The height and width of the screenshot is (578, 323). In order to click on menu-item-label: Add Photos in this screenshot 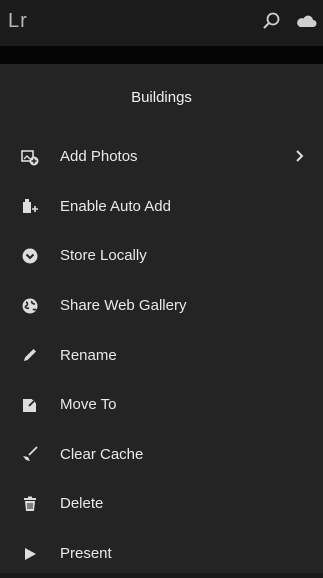, I will do `click(99, 157)`.